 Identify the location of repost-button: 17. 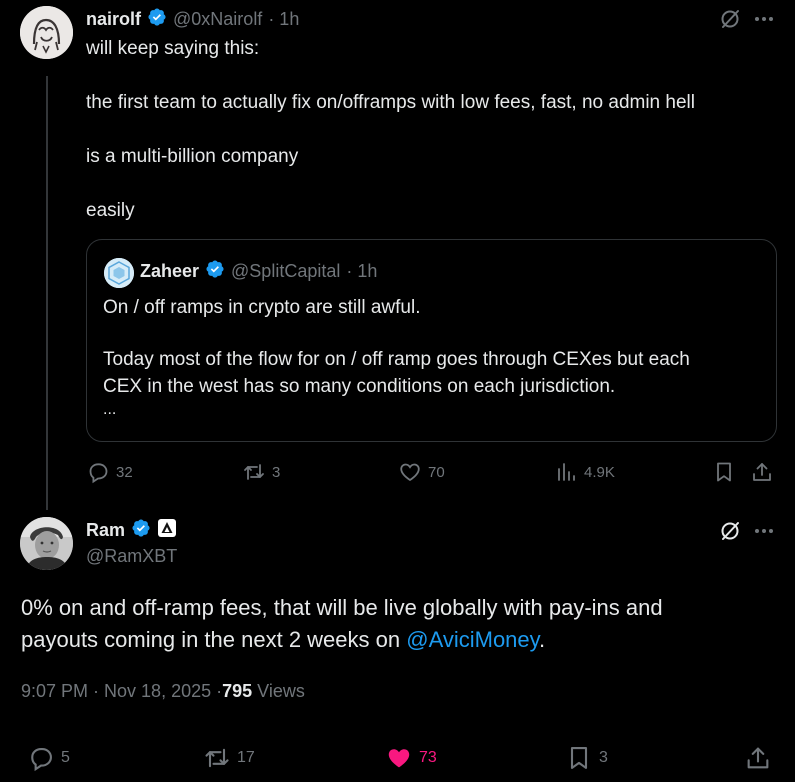
(229, 758).